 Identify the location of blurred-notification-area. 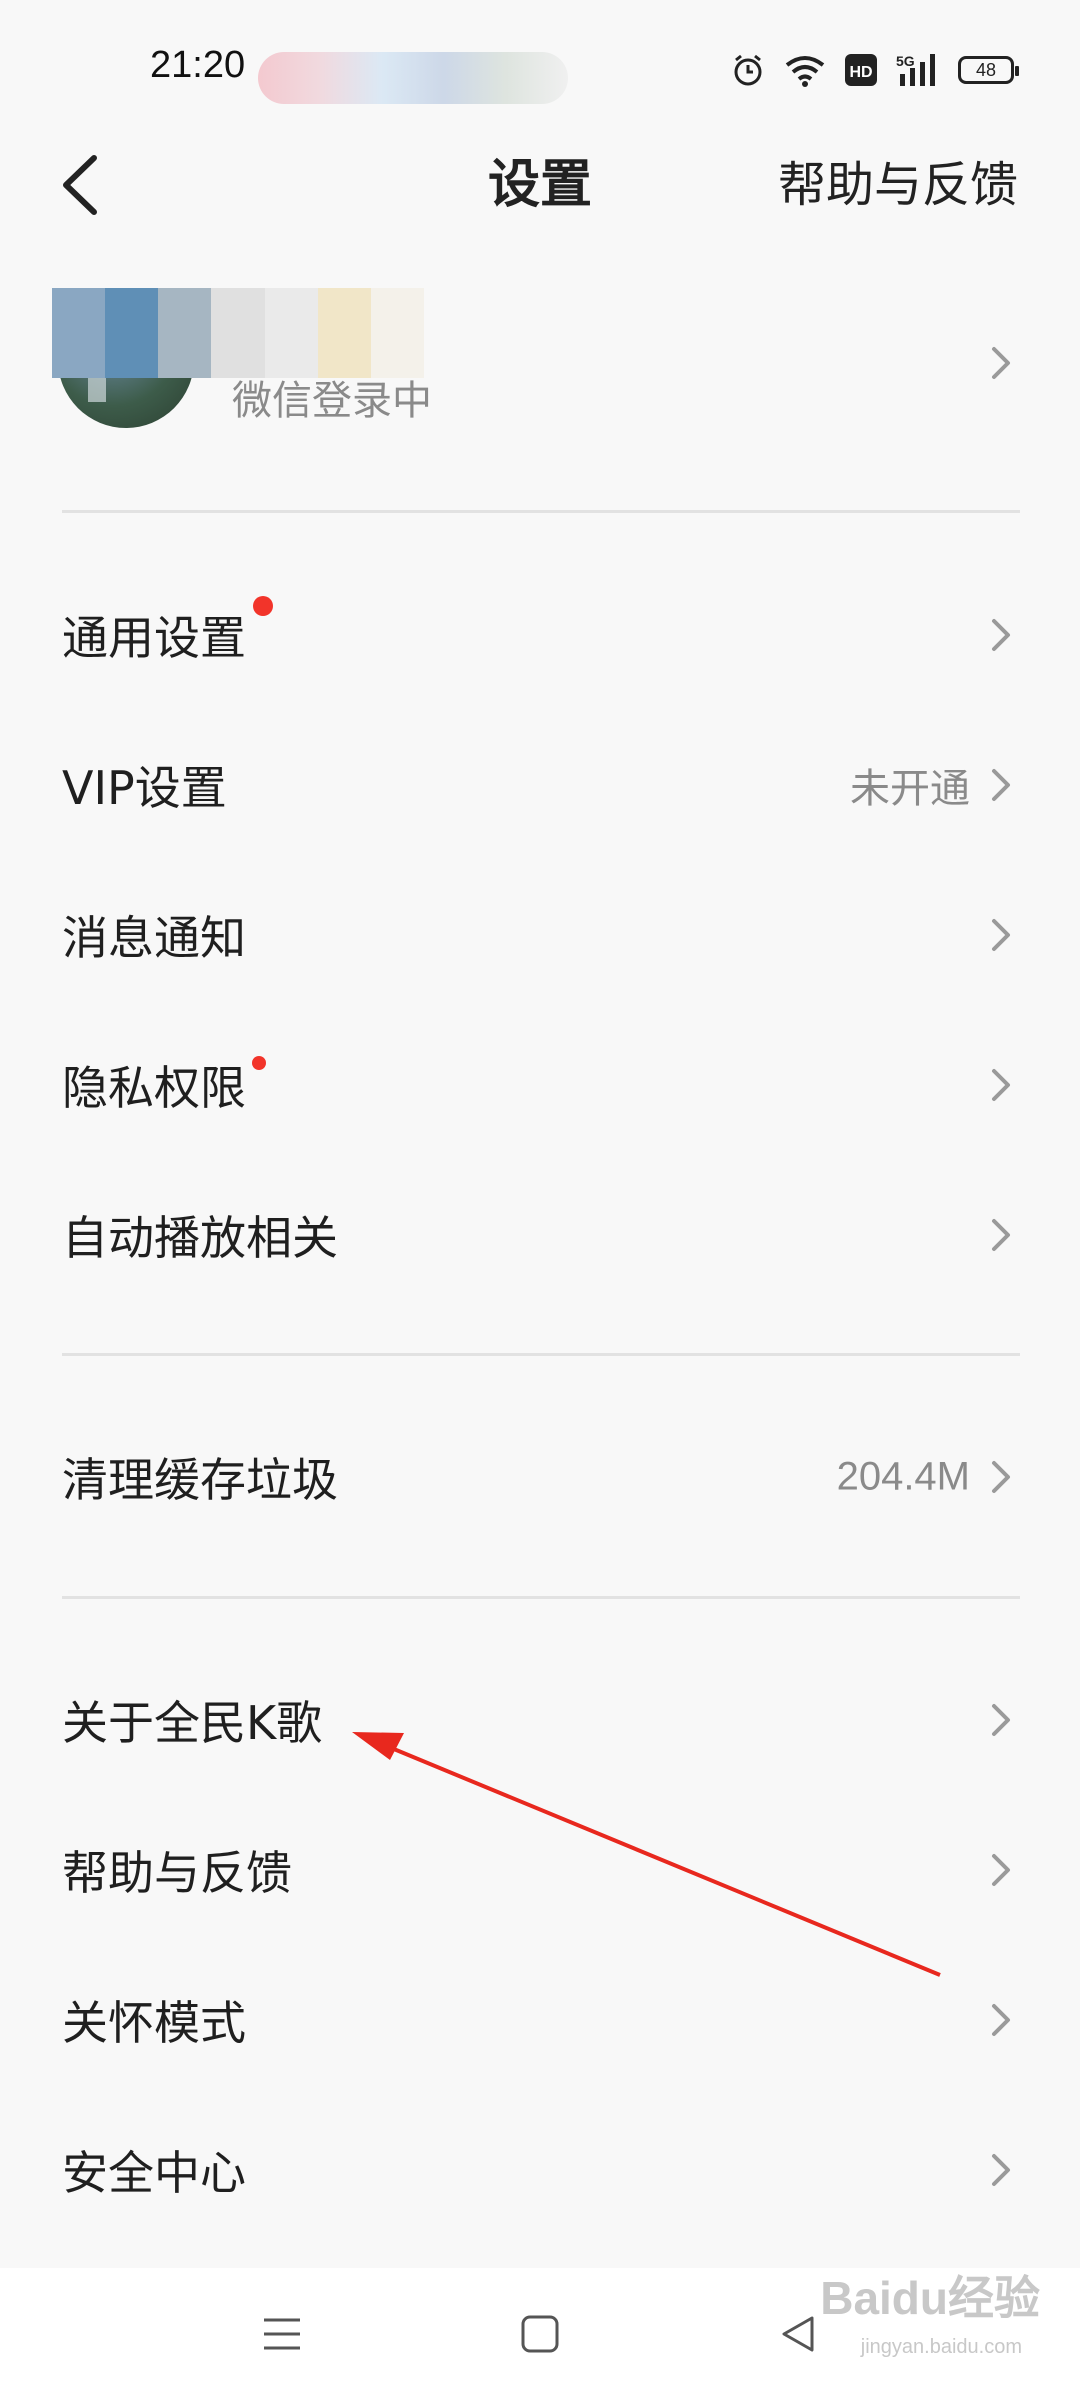
(413, 78).